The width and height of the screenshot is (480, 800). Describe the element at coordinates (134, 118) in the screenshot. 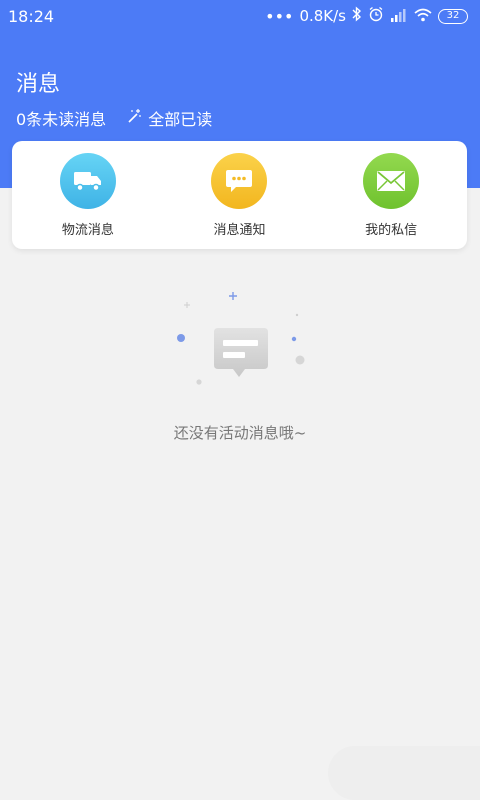

I see `magic-wand-icon` at that location.